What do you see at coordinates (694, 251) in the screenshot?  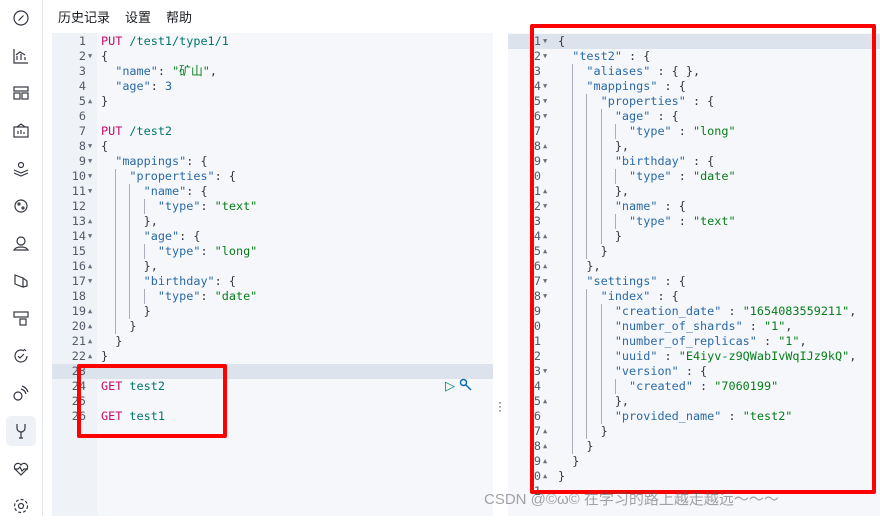 I see `code-line: 15▲ }` at bounding box center [694, 251].